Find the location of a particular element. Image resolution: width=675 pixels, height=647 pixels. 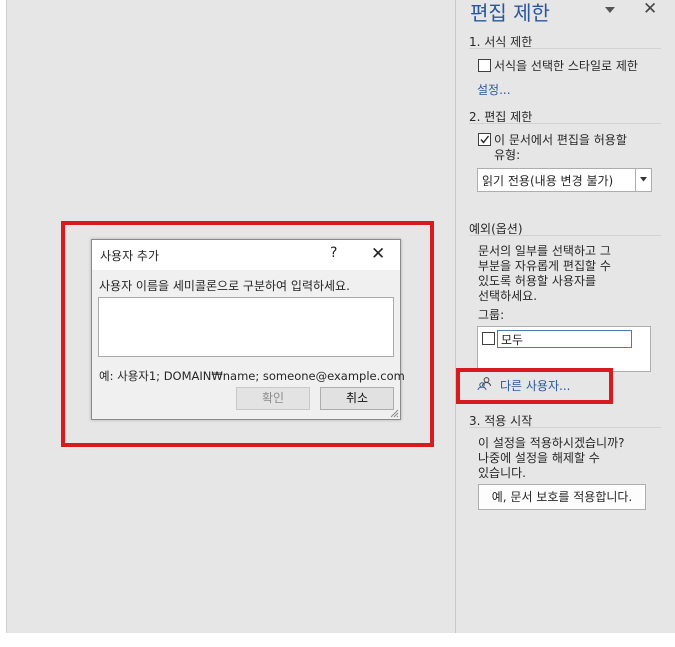

dialog-close-button: ✕ is located at coordinates (378, 254).